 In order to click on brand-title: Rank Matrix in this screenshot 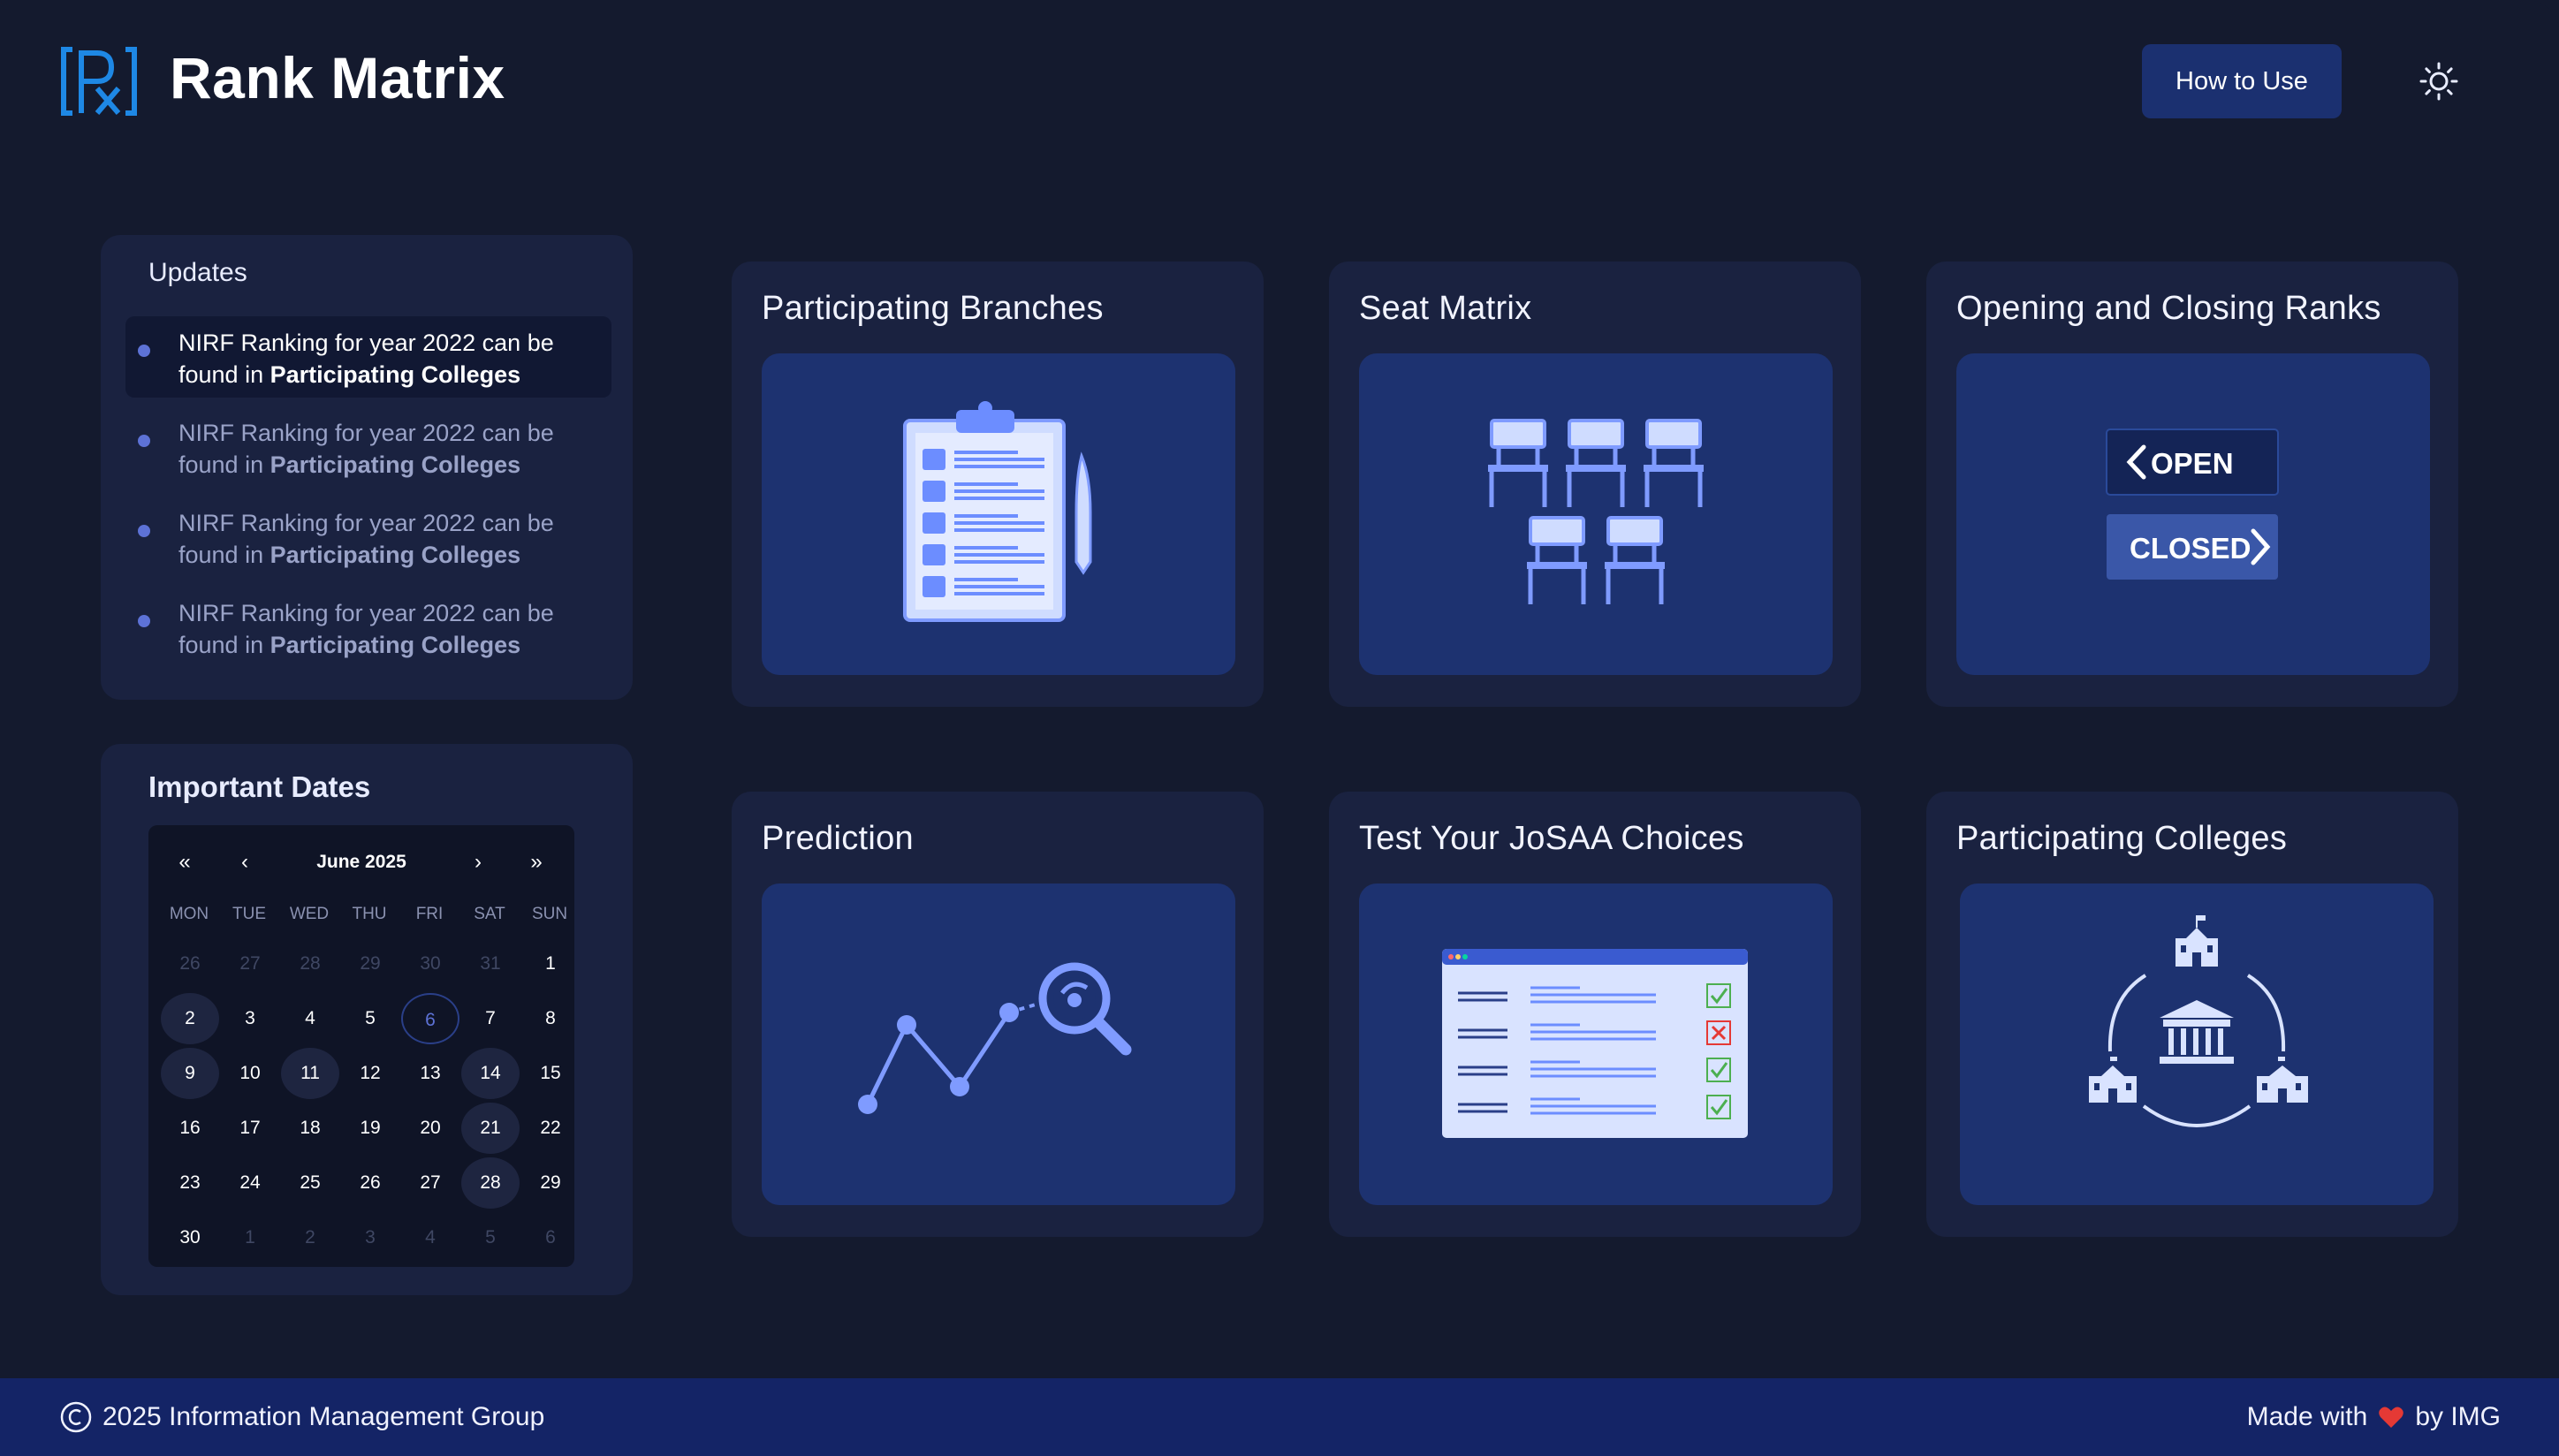, I will do `click(337, 77)`.